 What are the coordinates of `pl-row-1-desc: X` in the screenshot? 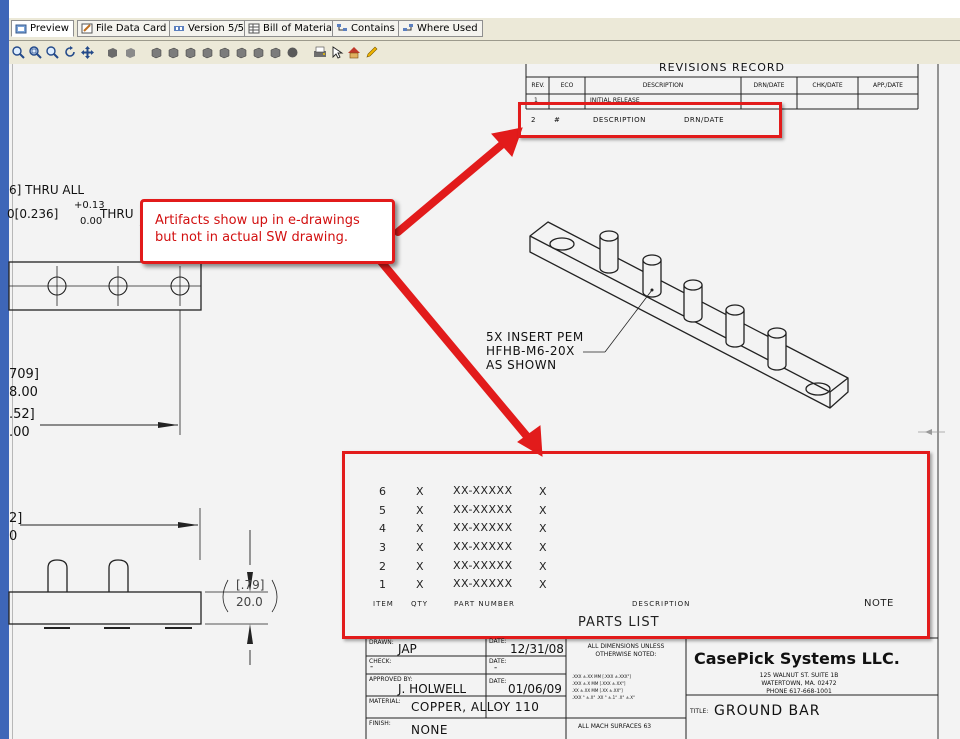 It's located at (543, 584).